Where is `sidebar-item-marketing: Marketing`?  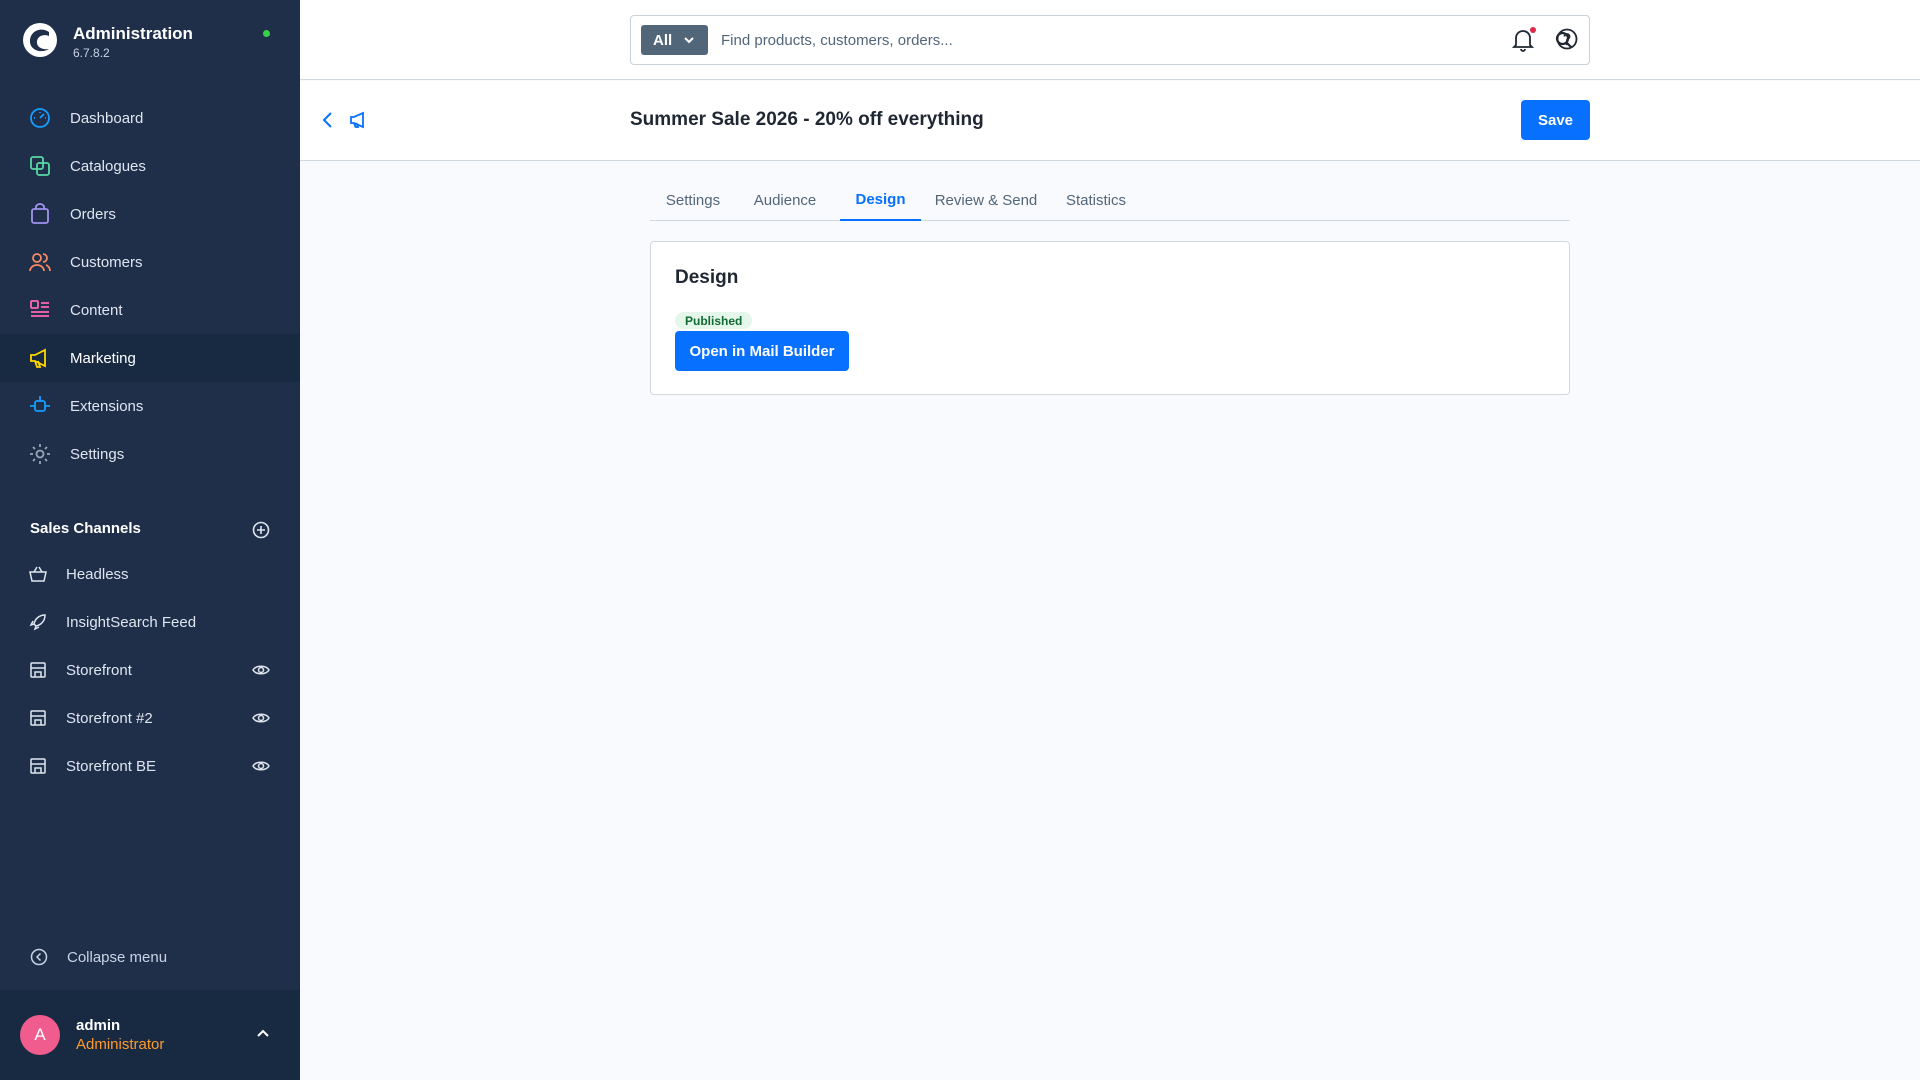 sidebar-item-marketing: Marketing is located at coordinates (150, 358).